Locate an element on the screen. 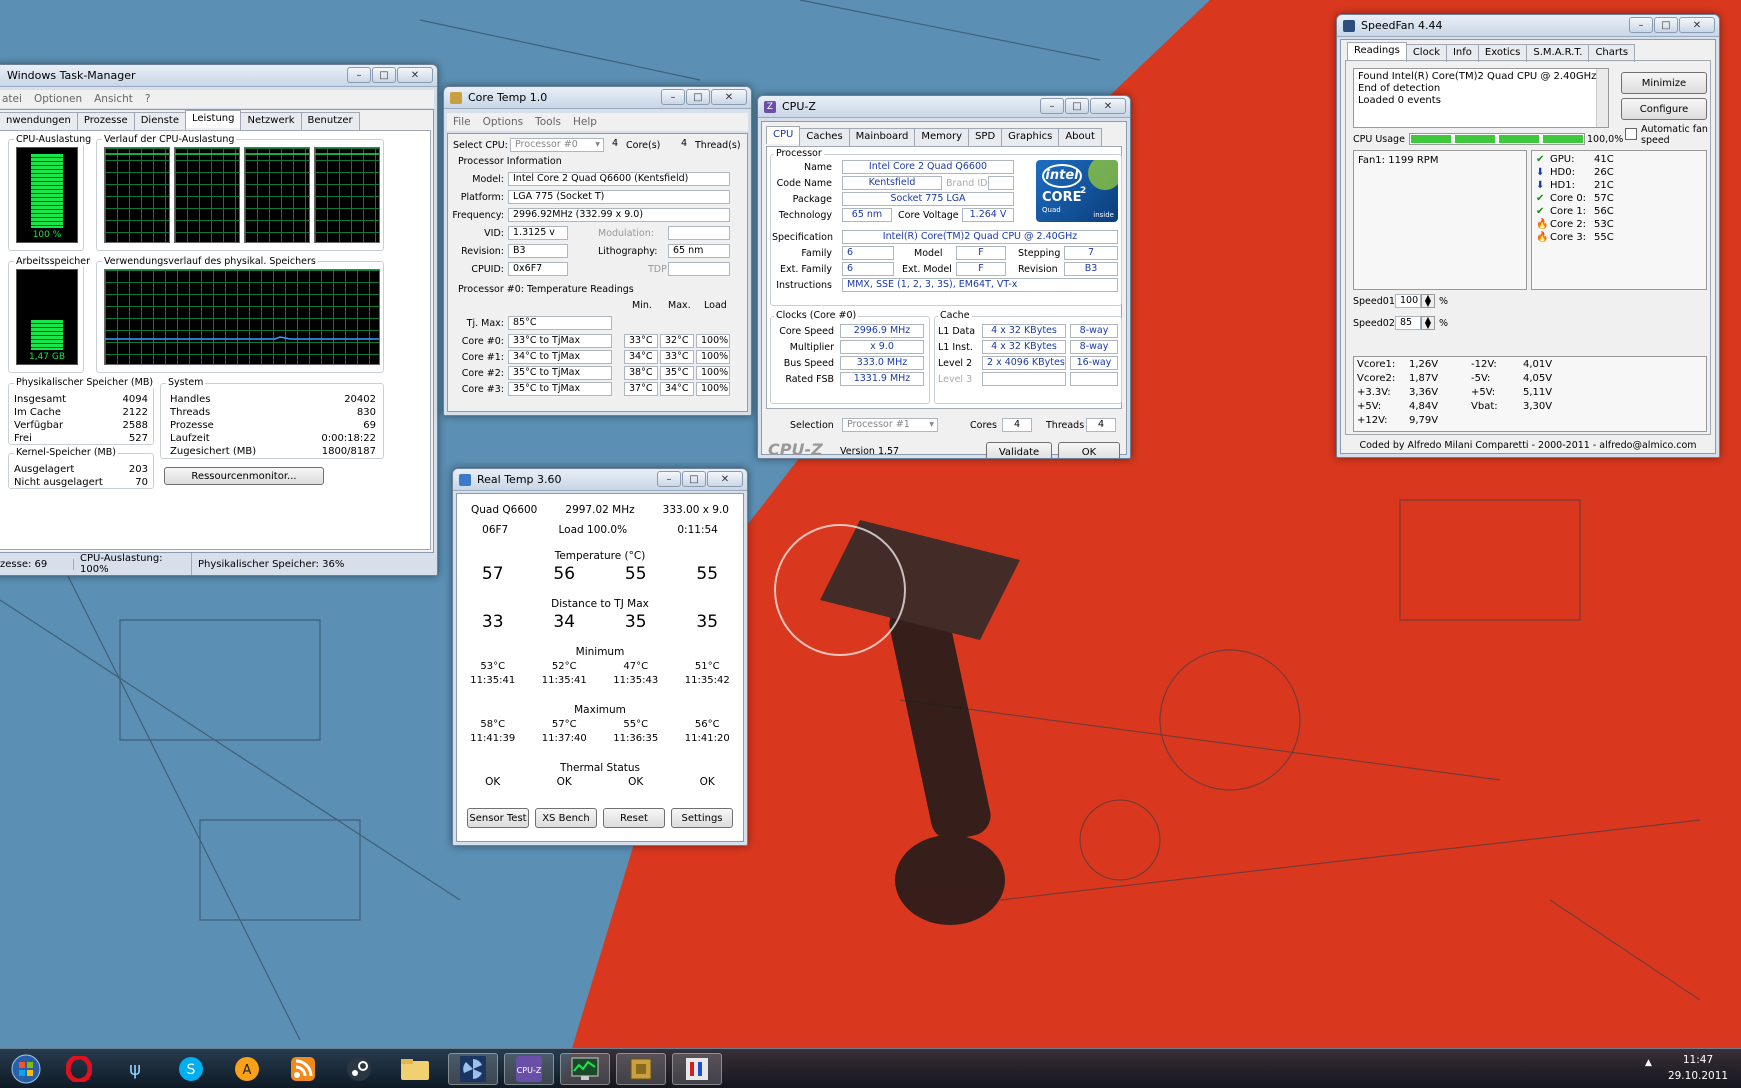  tray-expand-icon: ▲ is located at coordinates (1648, 1063).